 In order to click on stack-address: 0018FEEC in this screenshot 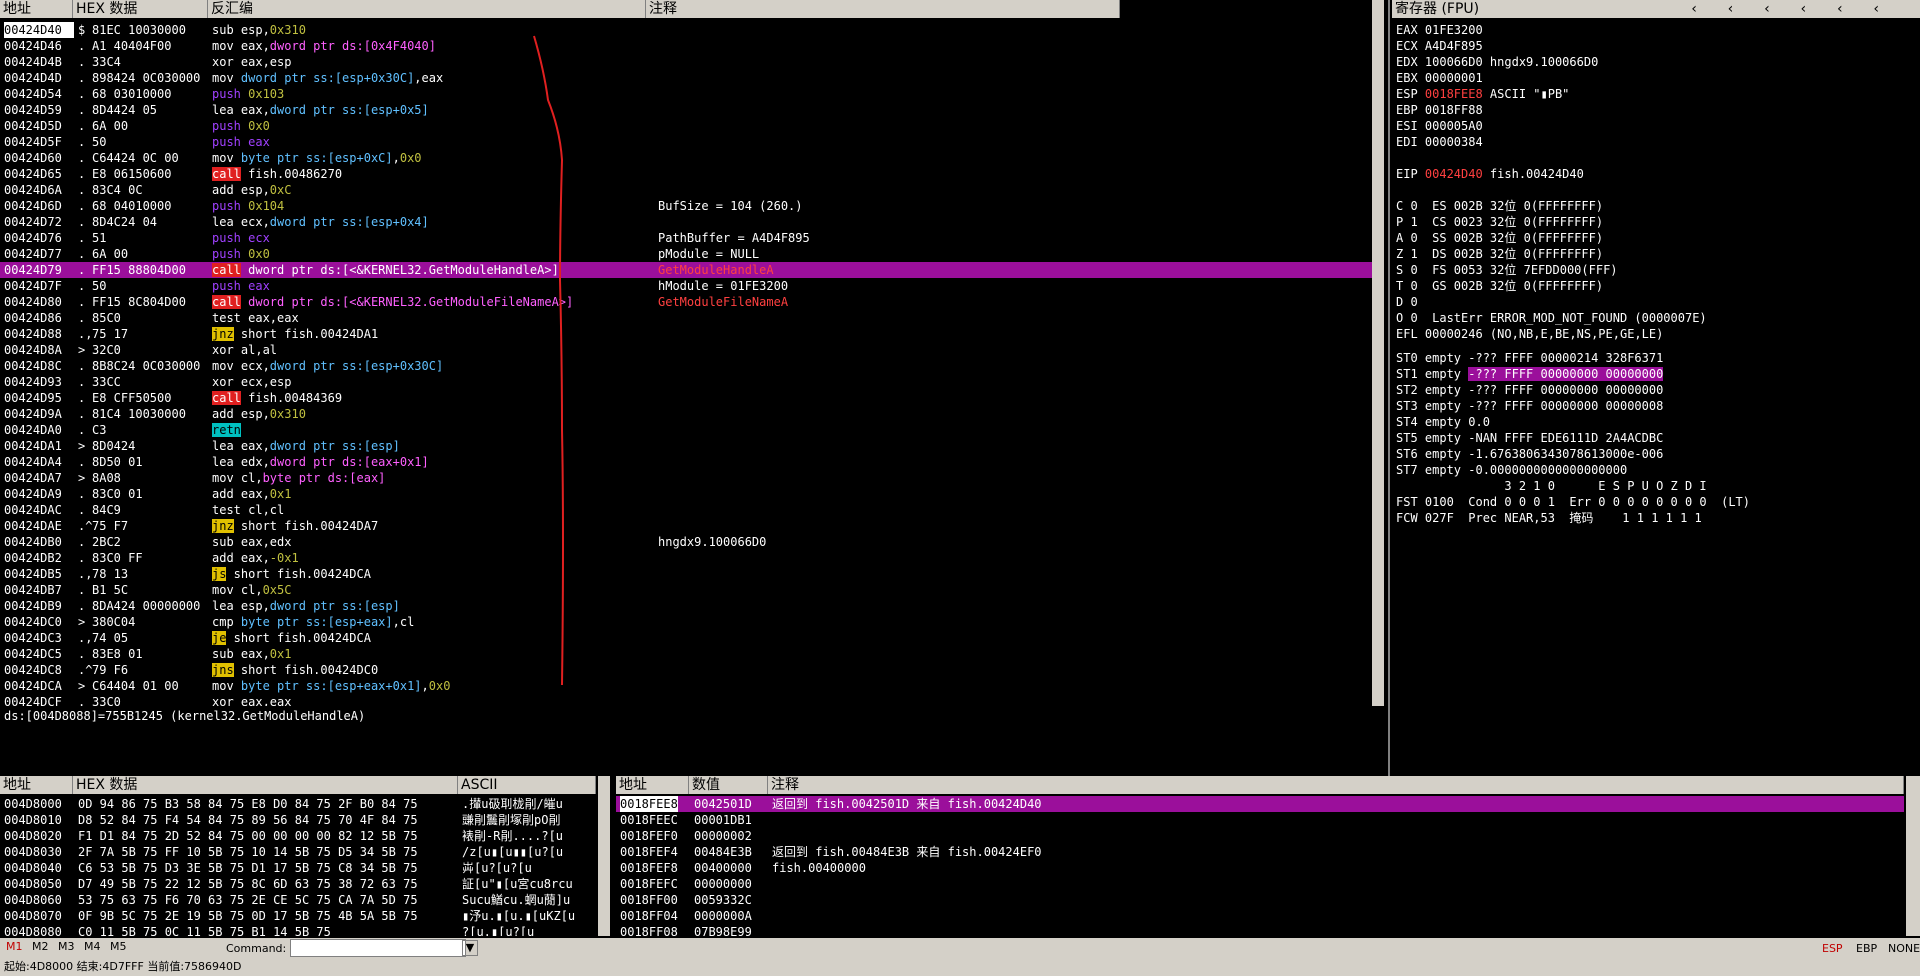, I will do `click(649, 820)`.